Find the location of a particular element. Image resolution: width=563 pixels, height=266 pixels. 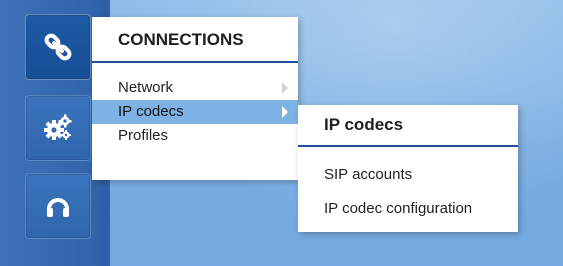

settings-tile is located at coordinates (58, 128).